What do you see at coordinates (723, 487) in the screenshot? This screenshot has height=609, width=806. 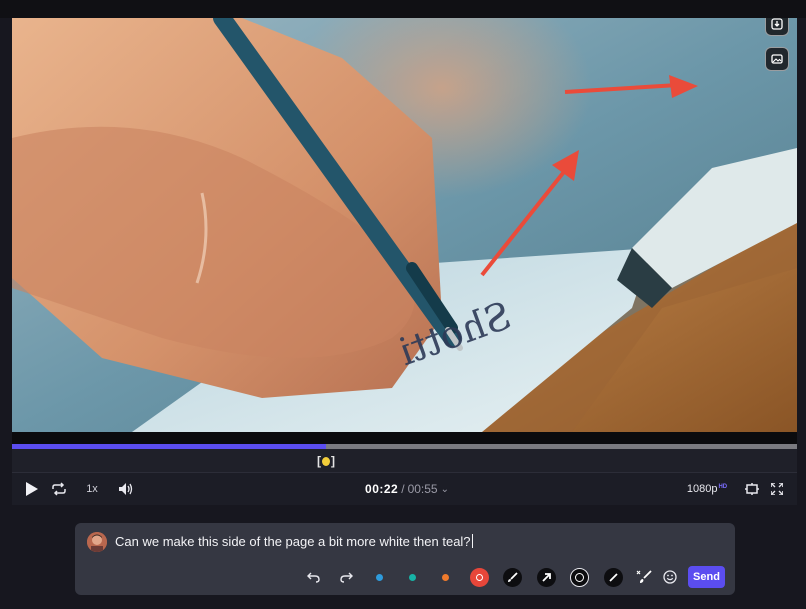 I see `hd-badge: HD` at bounding box center [723, 487].